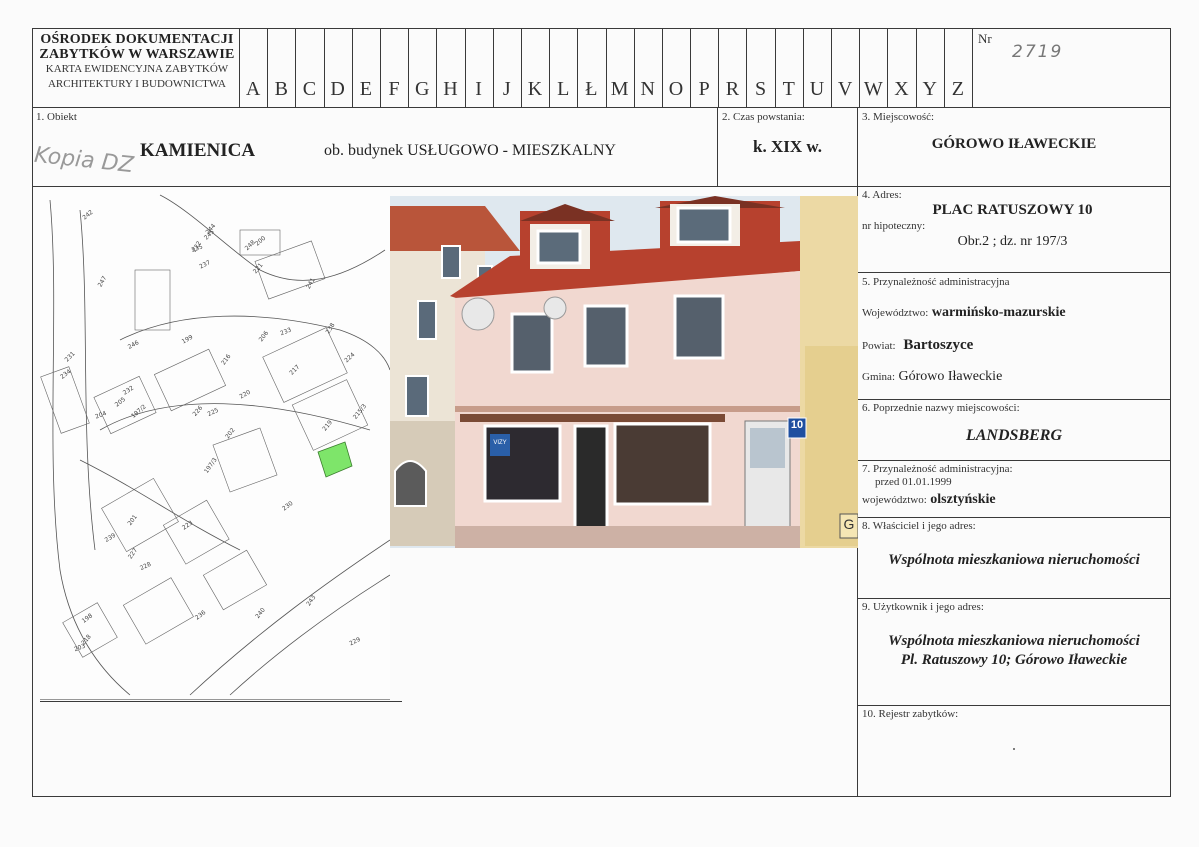 This screenshot has width=1199, height=847. I want to click on gmina-row: Gmina: Górowo Iławeckie, so click(932, 377).